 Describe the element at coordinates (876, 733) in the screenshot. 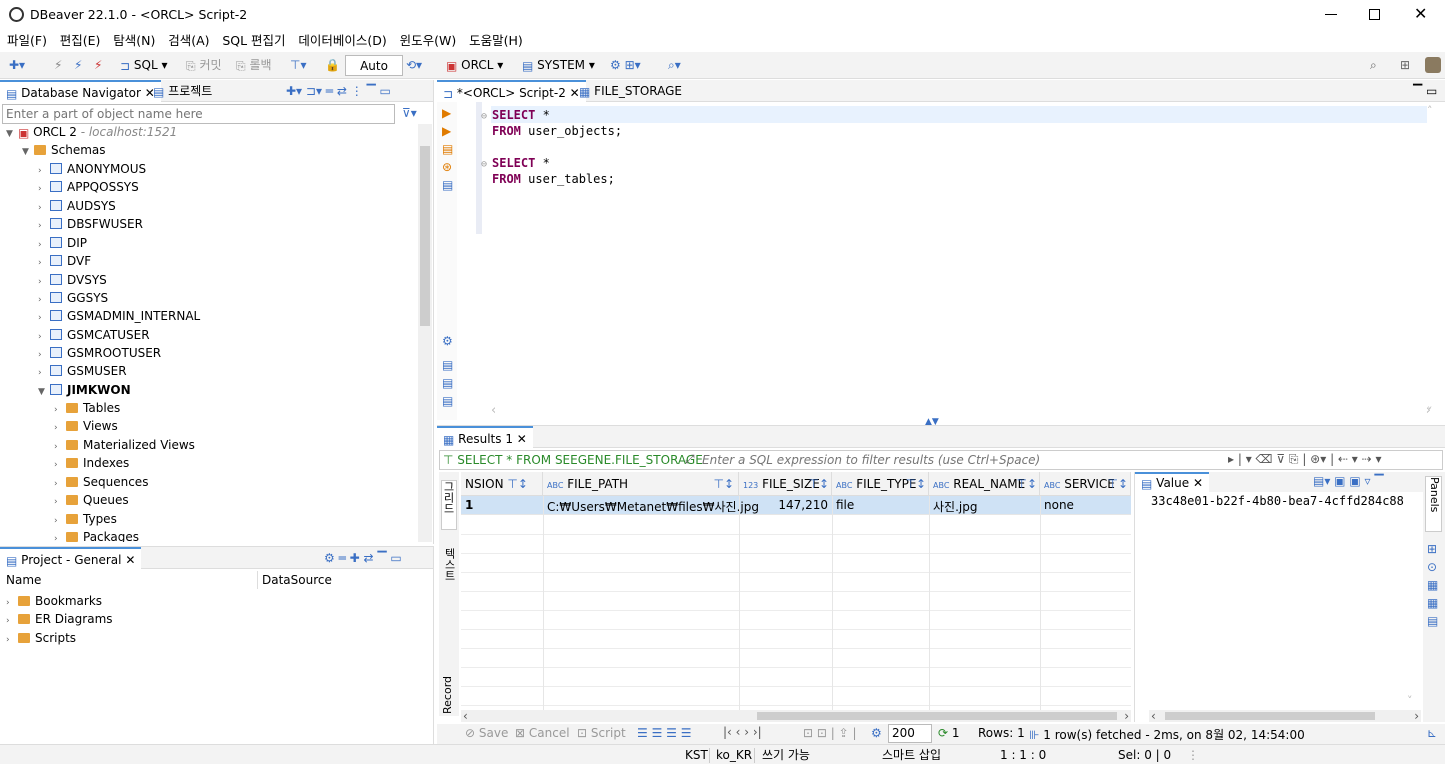

I see `fetch-size-settings-icon: ⚙` at that location.